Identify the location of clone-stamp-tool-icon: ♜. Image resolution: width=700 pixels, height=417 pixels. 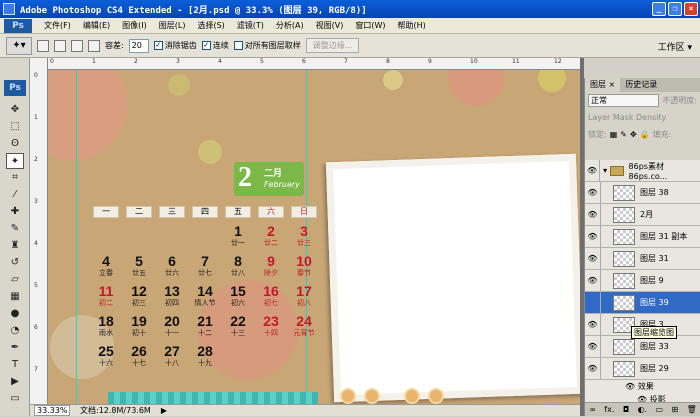
(15, 246).